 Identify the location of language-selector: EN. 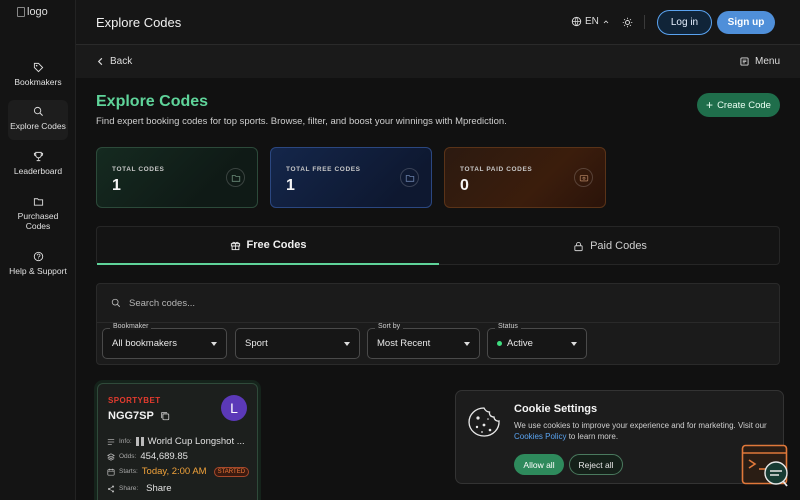
(590, 21).